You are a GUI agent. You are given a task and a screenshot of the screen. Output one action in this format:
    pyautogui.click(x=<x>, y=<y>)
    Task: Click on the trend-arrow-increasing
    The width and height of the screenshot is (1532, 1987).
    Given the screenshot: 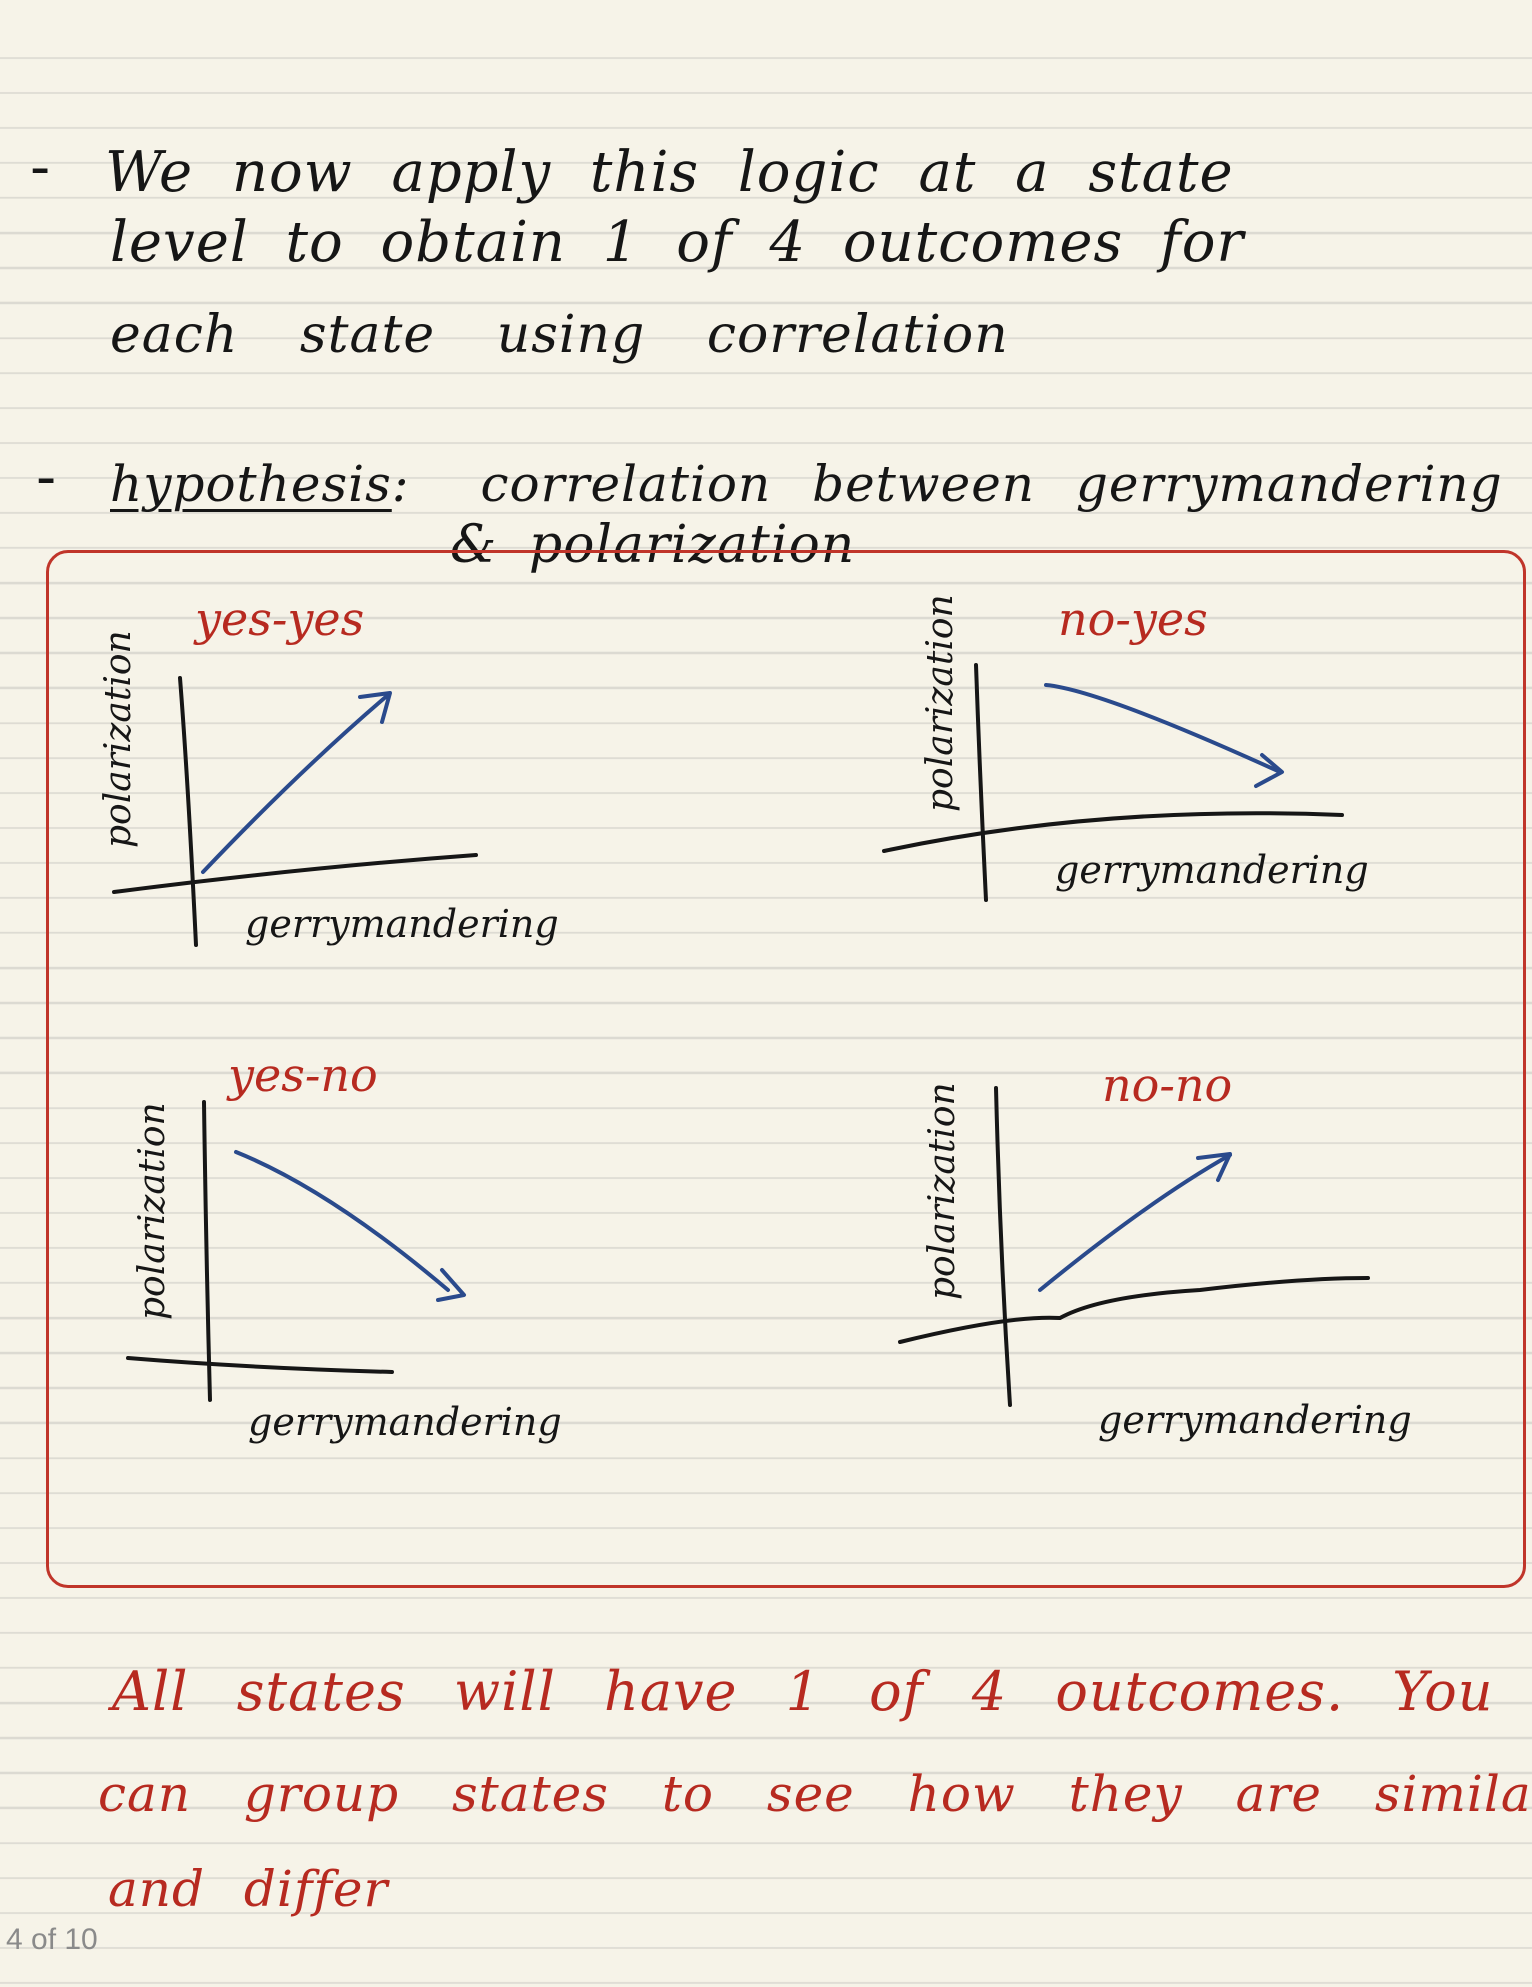 What is the action you would take?
    pyautogui.click(x=1135, y=1222)
    